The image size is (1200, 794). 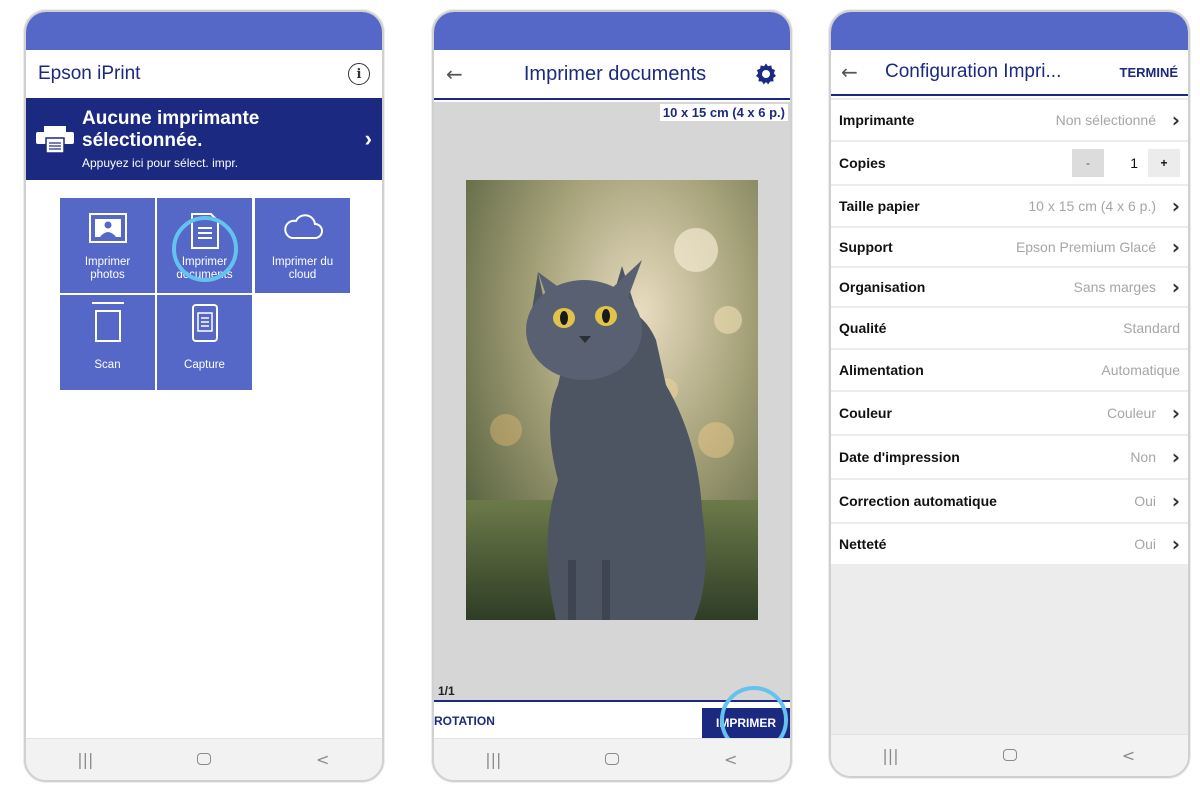 What do you see at coordinates (303, 226) in the screenshot?
I see `cloud-icon` at bounding box center [303, 226].